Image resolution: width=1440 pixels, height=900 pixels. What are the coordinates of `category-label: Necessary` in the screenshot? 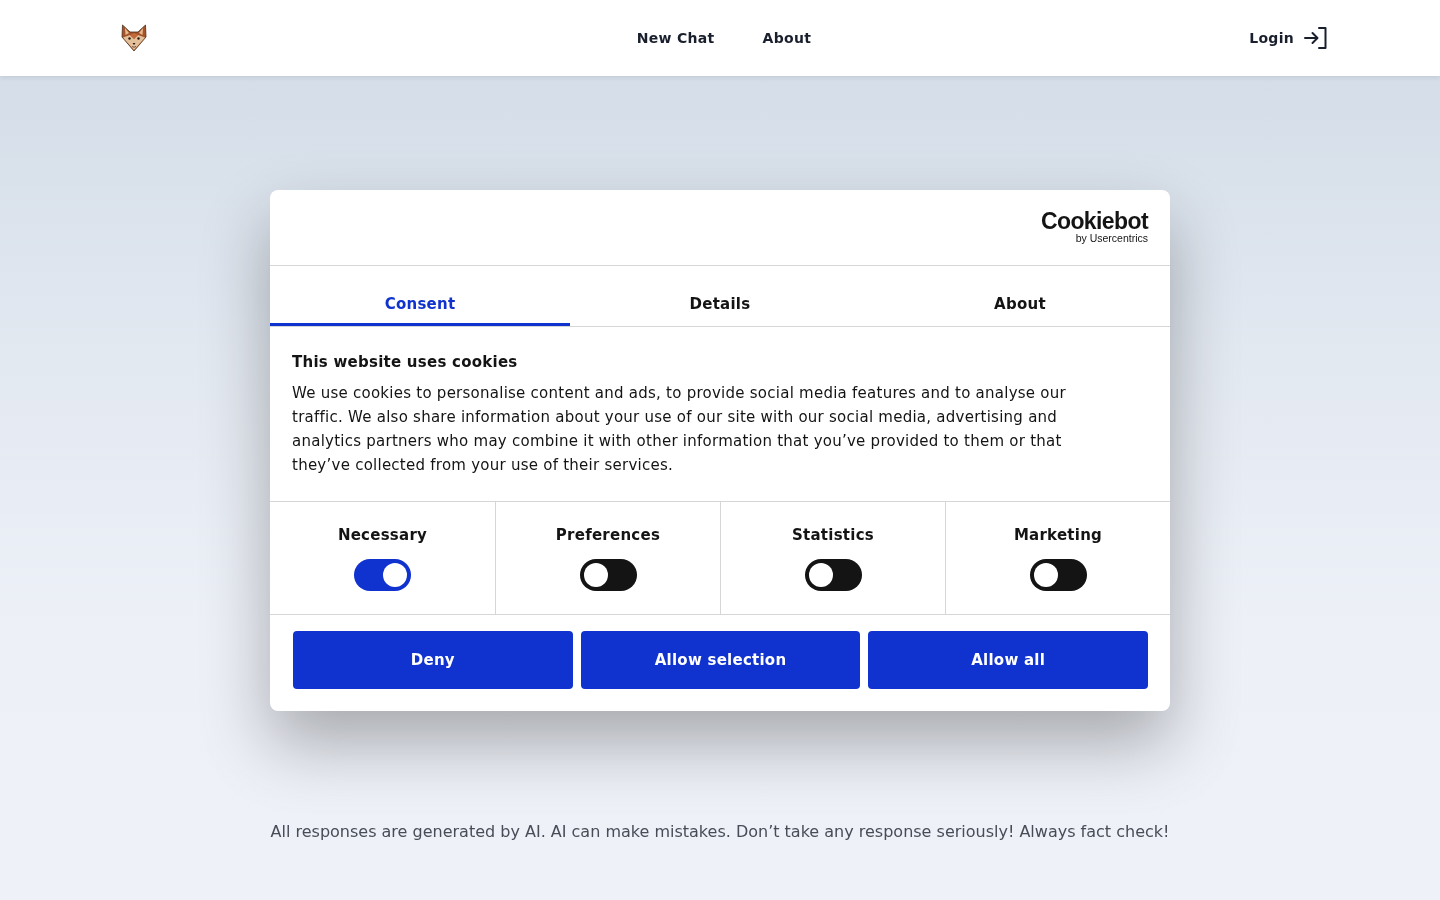 It's located at (382, 535).